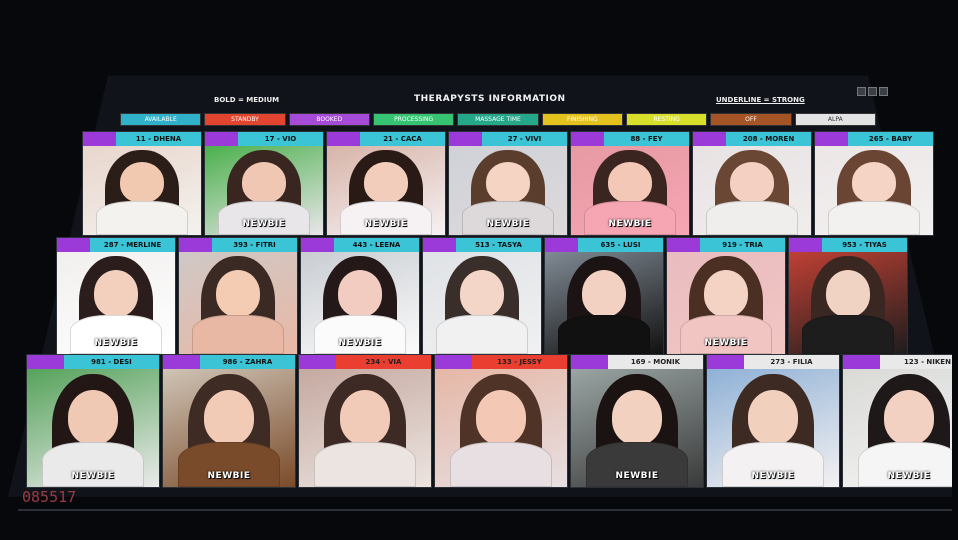 This screenshot has height=540, width=958. Describe the element at coordinates (646, 139) in the screenshot. I see `therapist-name: 88 - FEY` at that location.